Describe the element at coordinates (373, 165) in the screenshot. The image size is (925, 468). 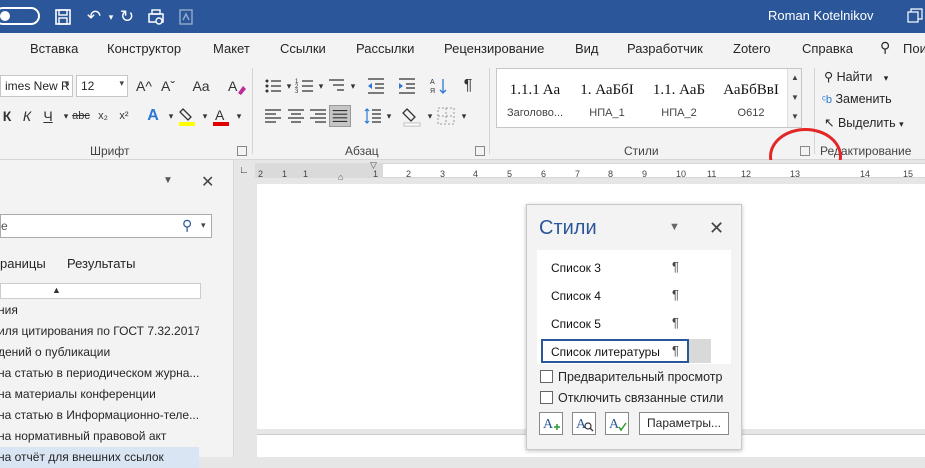
I see `first-line-indent-icon: ▽` at that location.